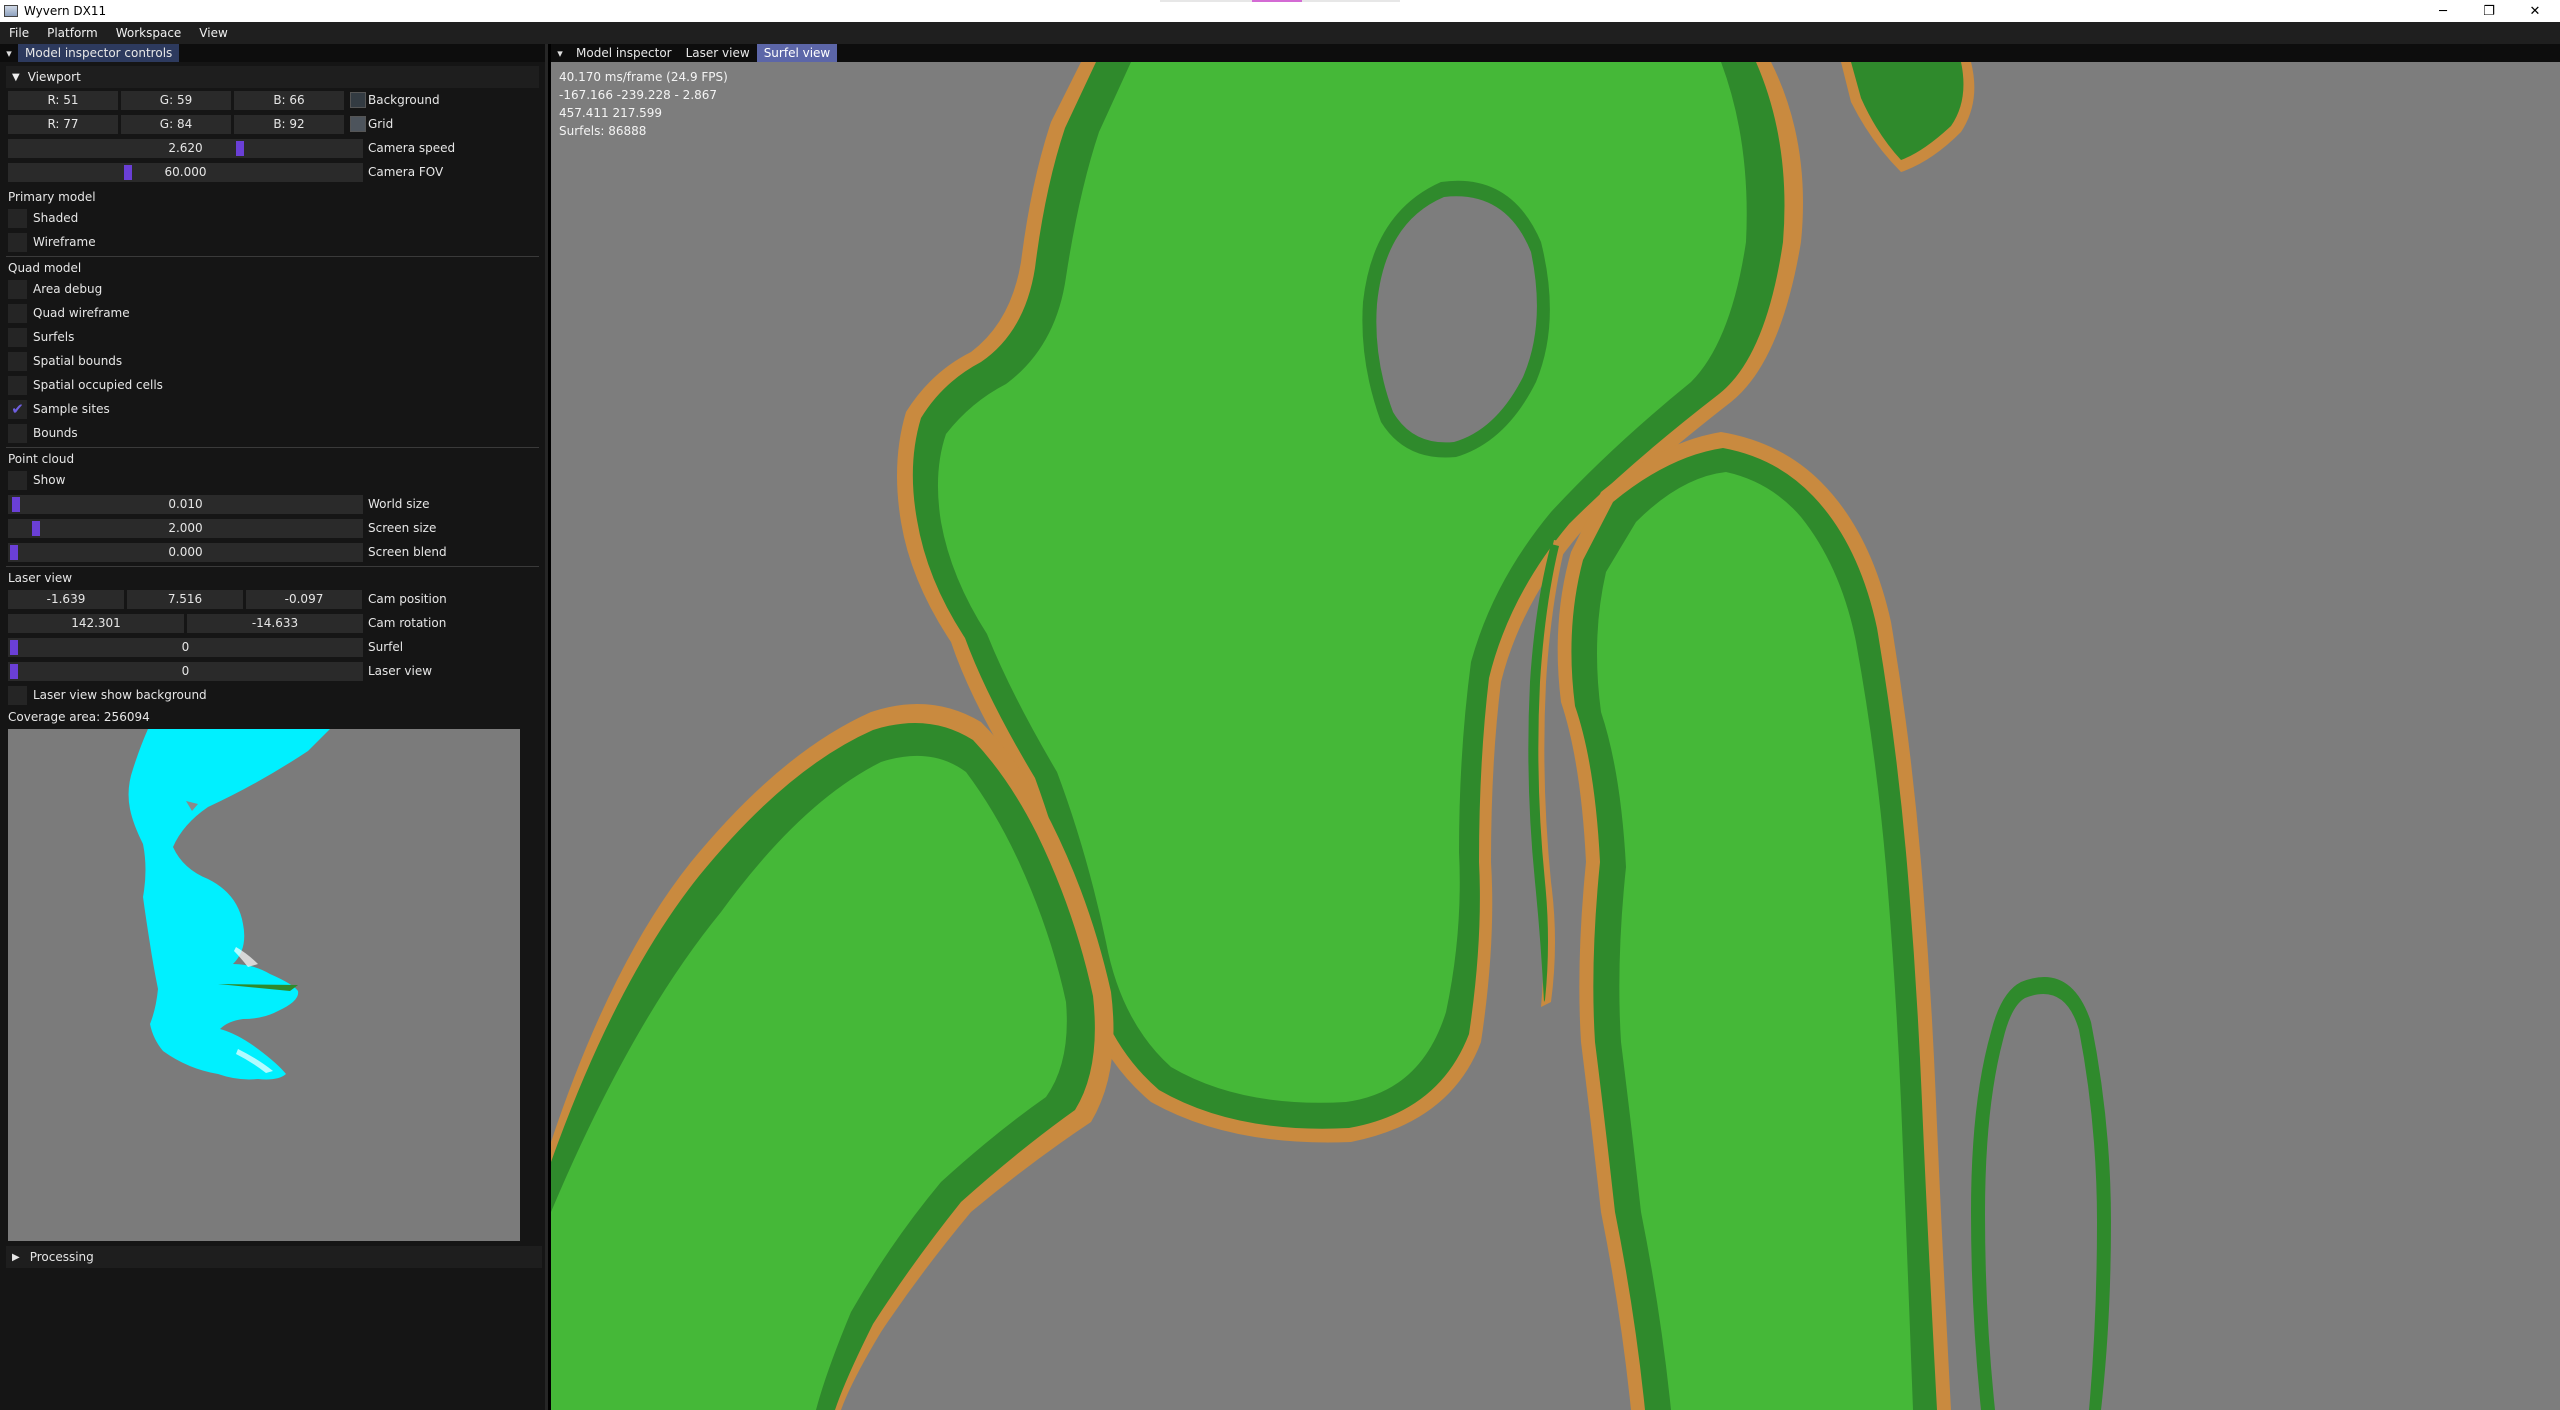 This screenshot has width=2560, height=1410. What do you see at coordinates (1280, 11) in the screenshot?
I see `title-bar: Wyvern DX11 ─ ❐ ✕` at bounding box center [1280, 11].